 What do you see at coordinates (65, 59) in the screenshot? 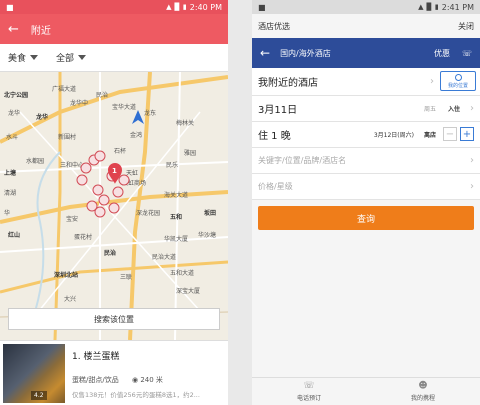
I see `area-filter-label: 全部` at bounding box center [65, 59].